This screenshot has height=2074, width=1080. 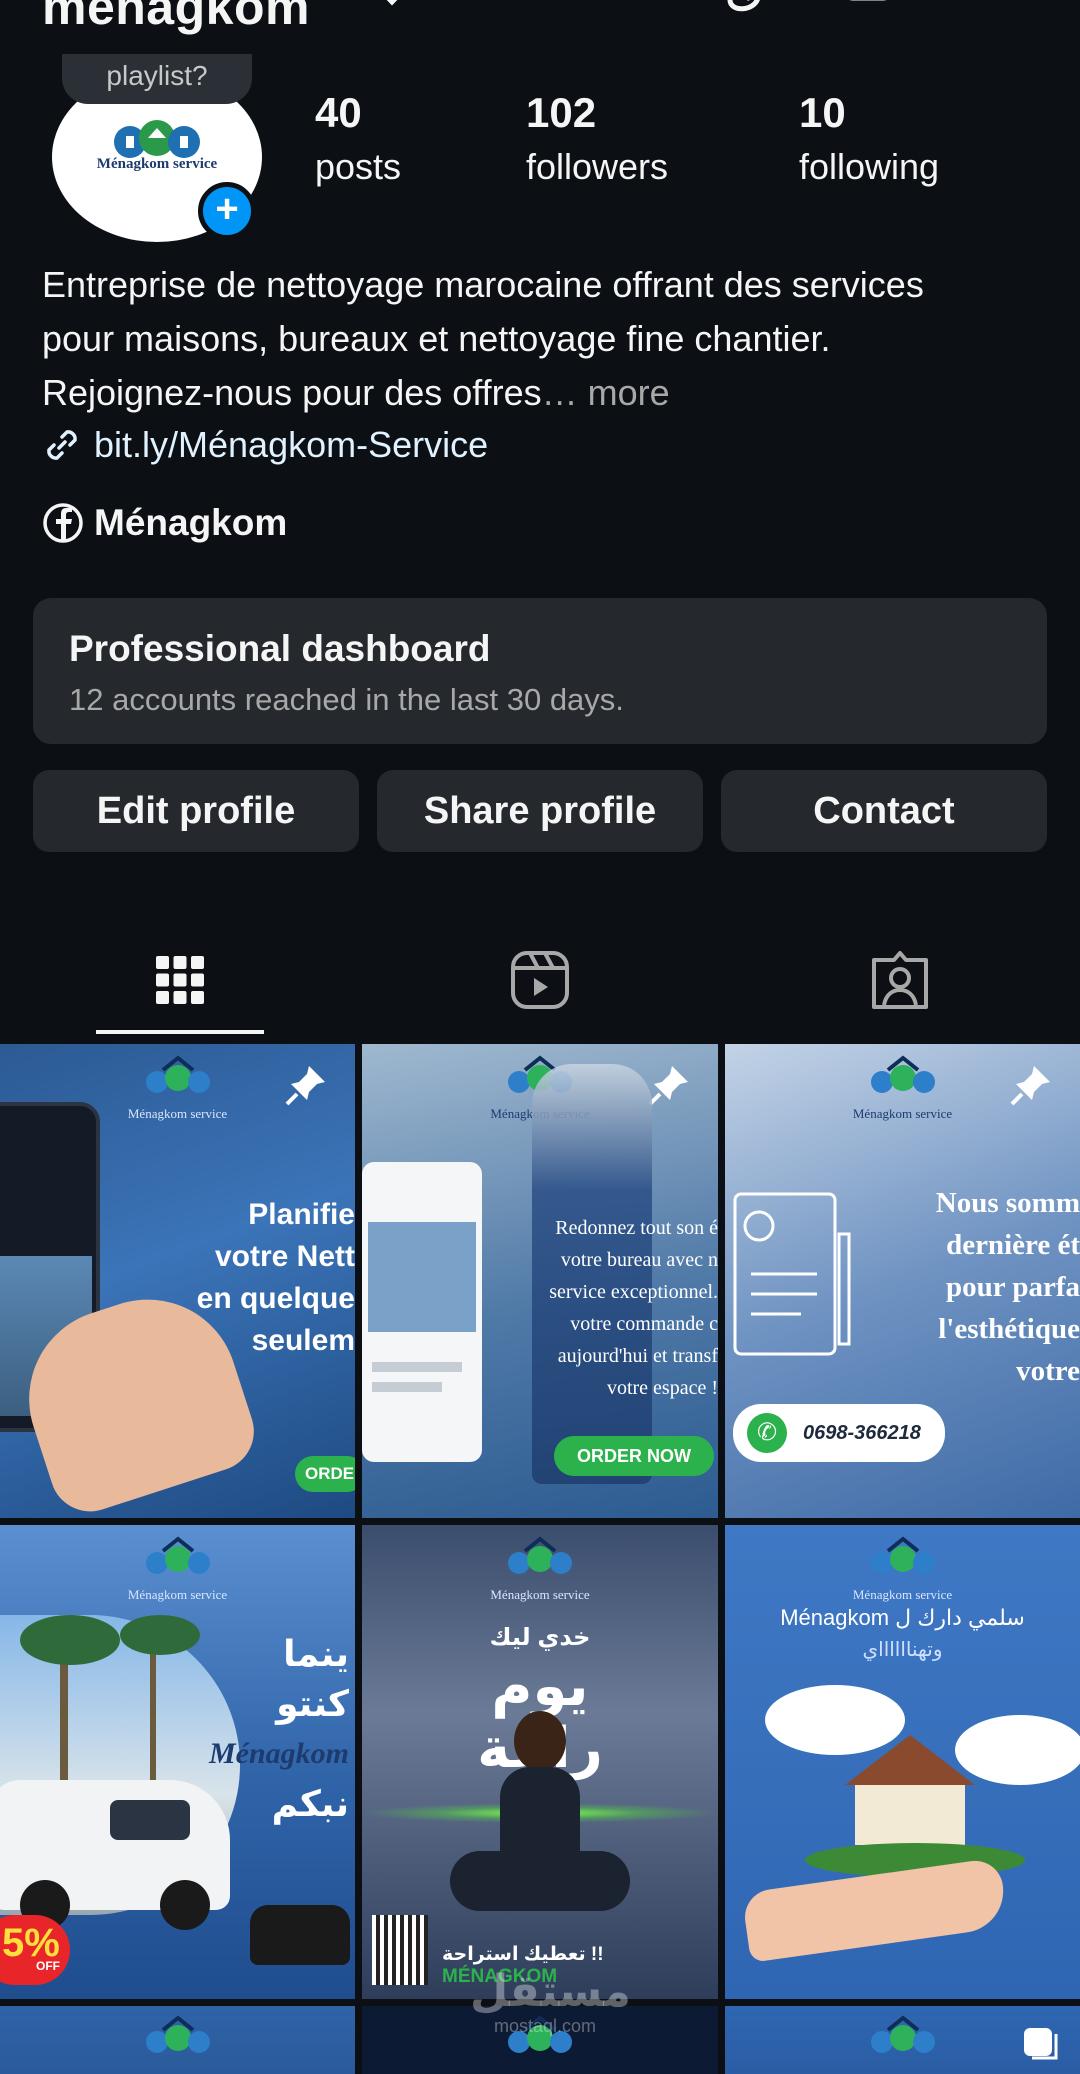 I want to click on post-headline: Planifie votre Nett en quelque seulem, so click(x=275, y=1277).